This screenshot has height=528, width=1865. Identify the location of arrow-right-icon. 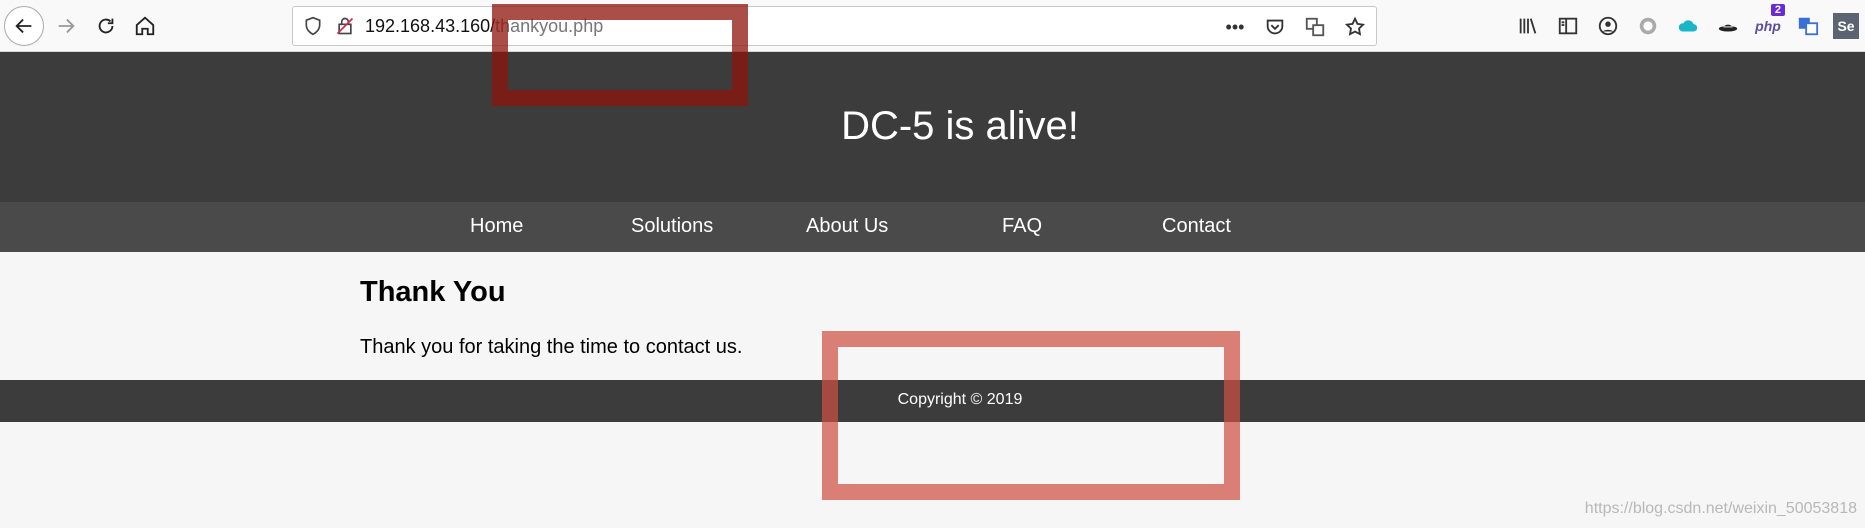
(66, 26).